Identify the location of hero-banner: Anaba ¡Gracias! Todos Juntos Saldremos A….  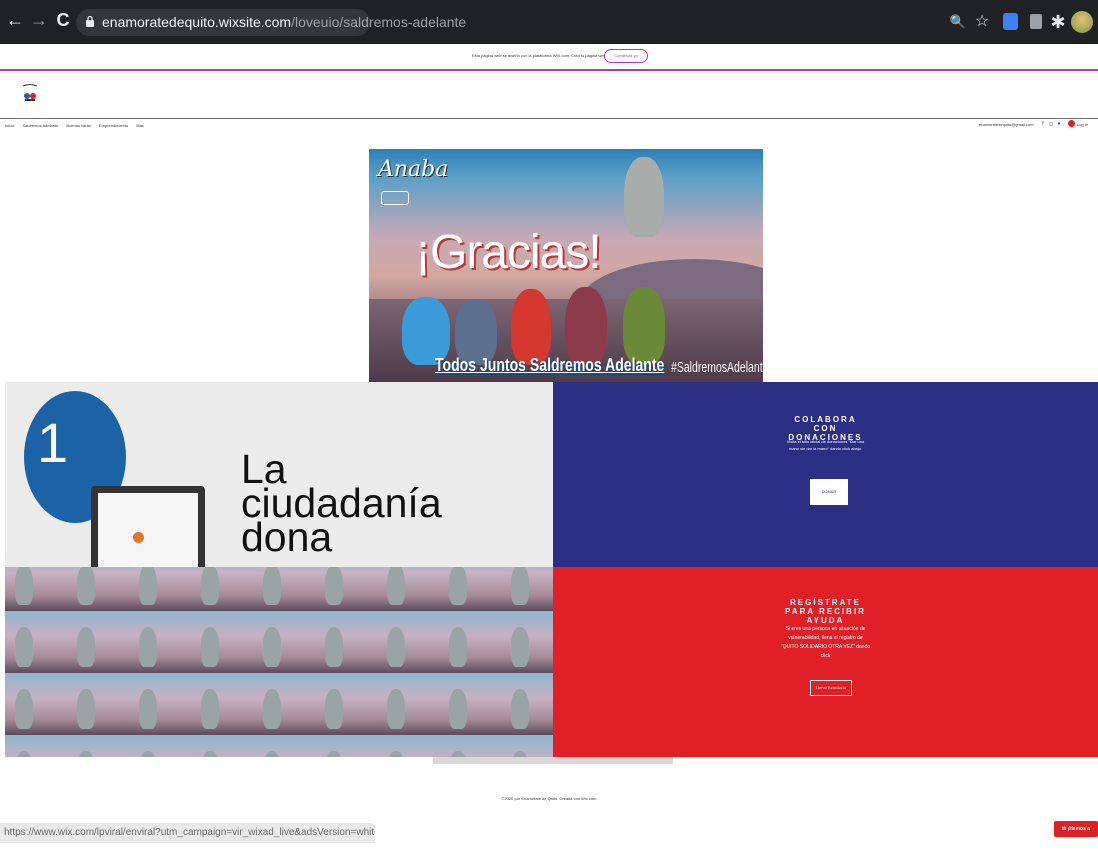
(566, 265).